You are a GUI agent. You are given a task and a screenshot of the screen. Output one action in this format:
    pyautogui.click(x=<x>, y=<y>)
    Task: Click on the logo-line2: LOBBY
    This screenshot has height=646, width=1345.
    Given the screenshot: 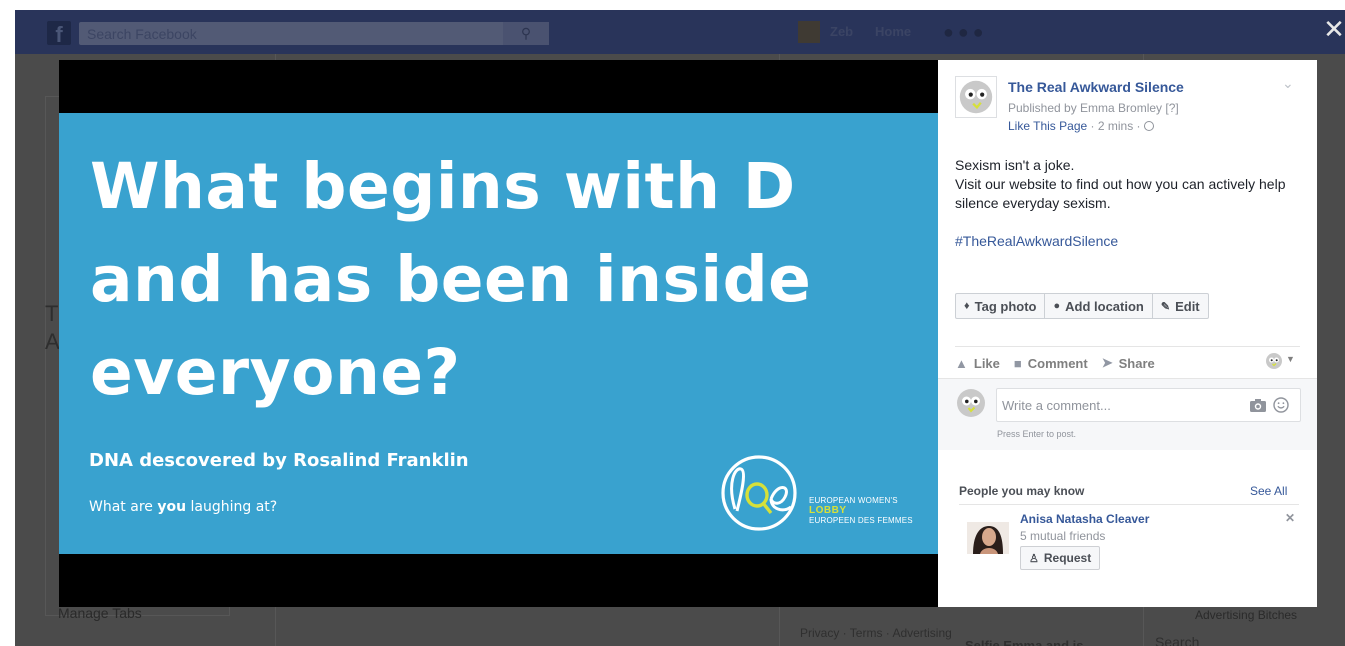 What is the action you would take?
    pyautogui.click(x=828, y=510)
    